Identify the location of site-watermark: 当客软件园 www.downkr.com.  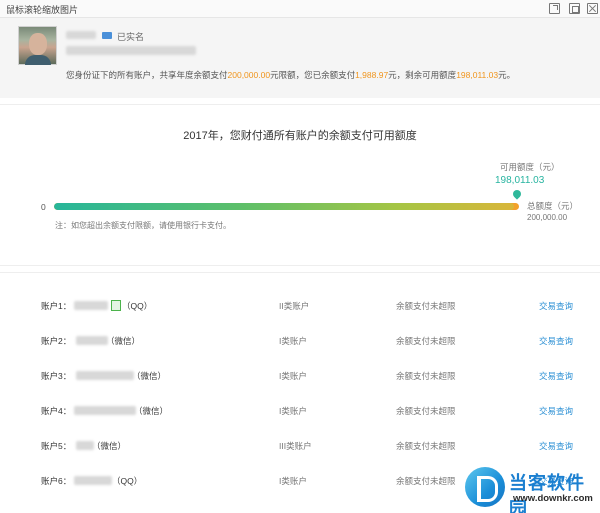
(532, 490).